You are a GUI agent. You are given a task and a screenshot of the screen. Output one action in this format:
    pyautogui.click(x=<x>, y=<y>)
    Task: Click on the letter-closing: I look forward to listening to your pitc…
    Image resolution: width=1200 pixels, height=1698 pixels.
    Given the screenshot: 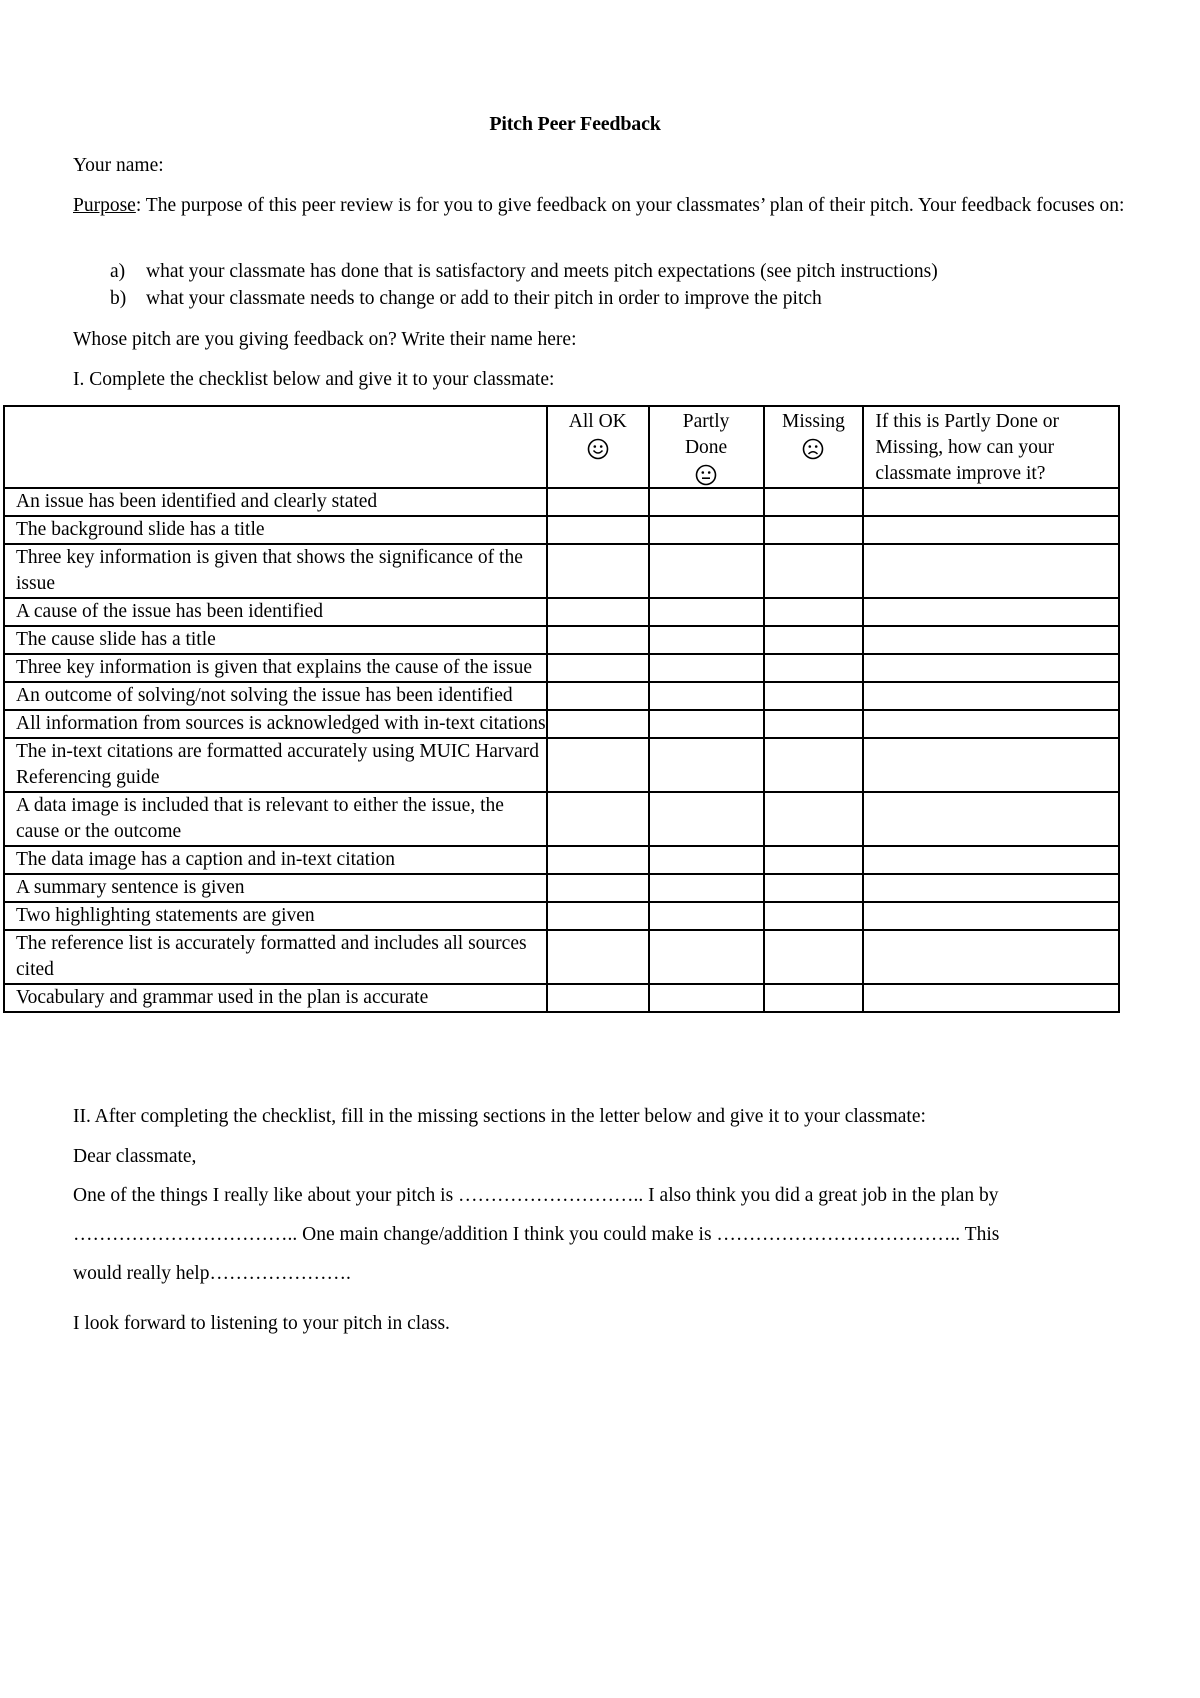 What is the action you would take?
    pyautogui.click(x=261, y=1323)
    